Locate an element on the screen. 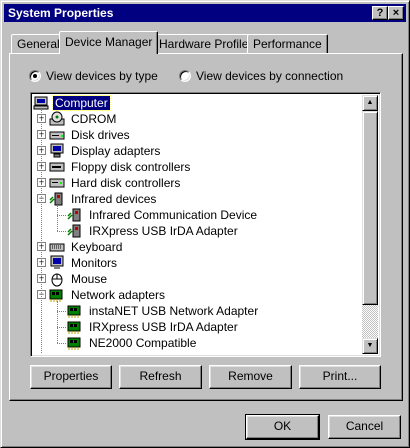 The image size is (410, 448). tree-item-label: Network adapters is located at coordinates (118, 295).